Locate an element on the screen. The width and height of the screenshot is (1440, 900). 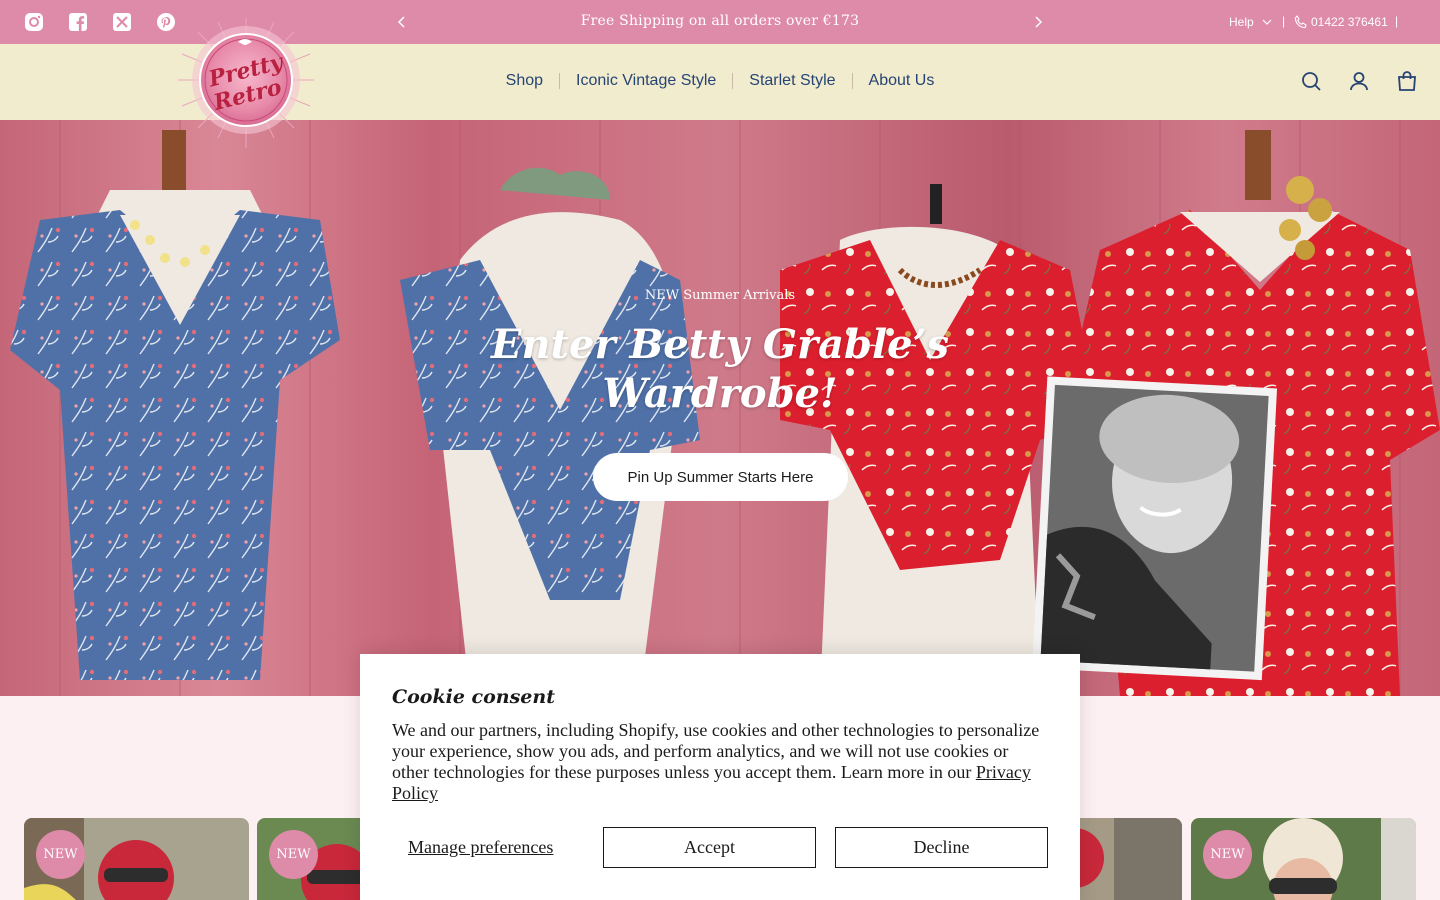
nav-shop: Shop is located at coordinates (524, 81).